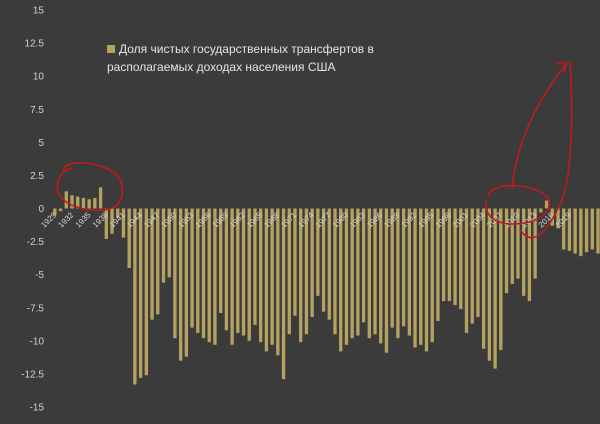 The width and height of the screenshot is (600, 424). What do you see at coordinates (501, 279) in the screenshot?
I see `bar-2007` at bounding box center [501, 279].